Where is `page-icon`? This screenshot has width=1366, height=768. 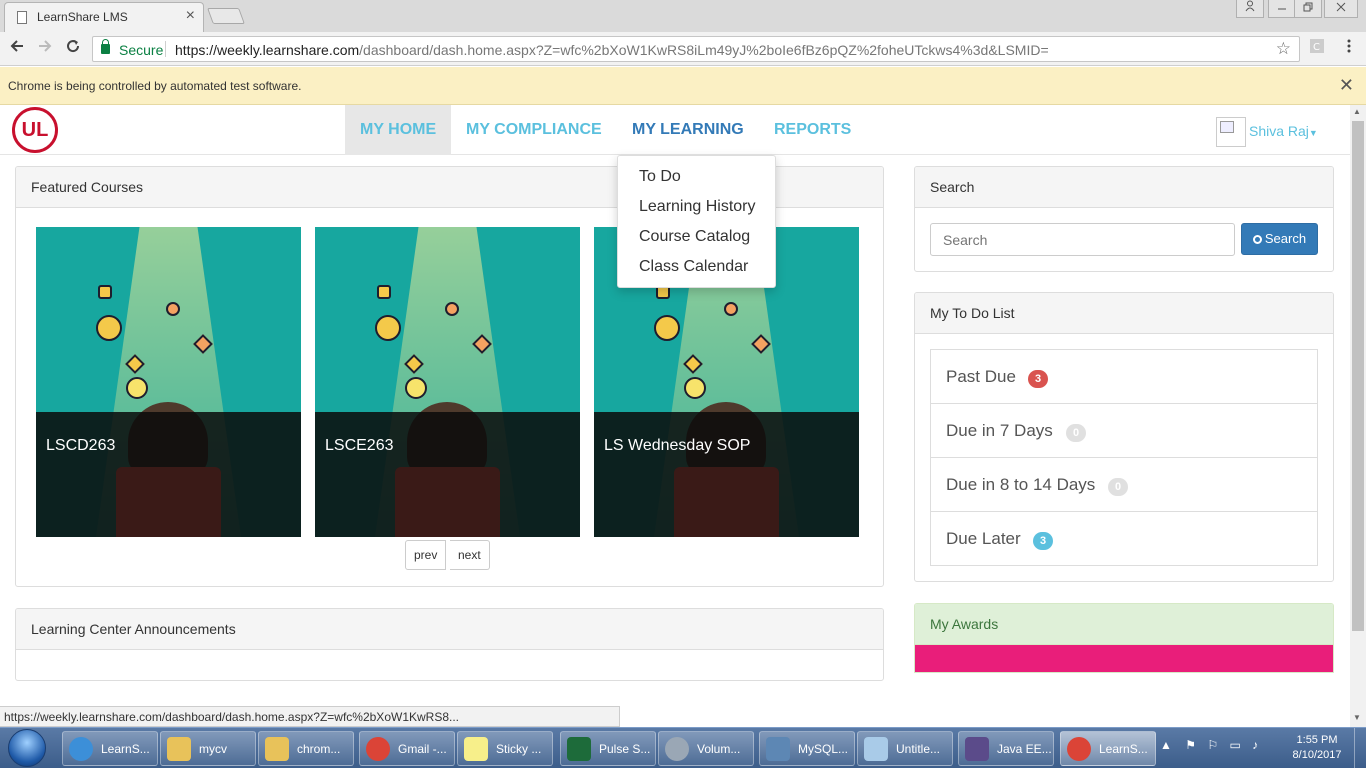
page-icon is located at coordinates (22, 17).